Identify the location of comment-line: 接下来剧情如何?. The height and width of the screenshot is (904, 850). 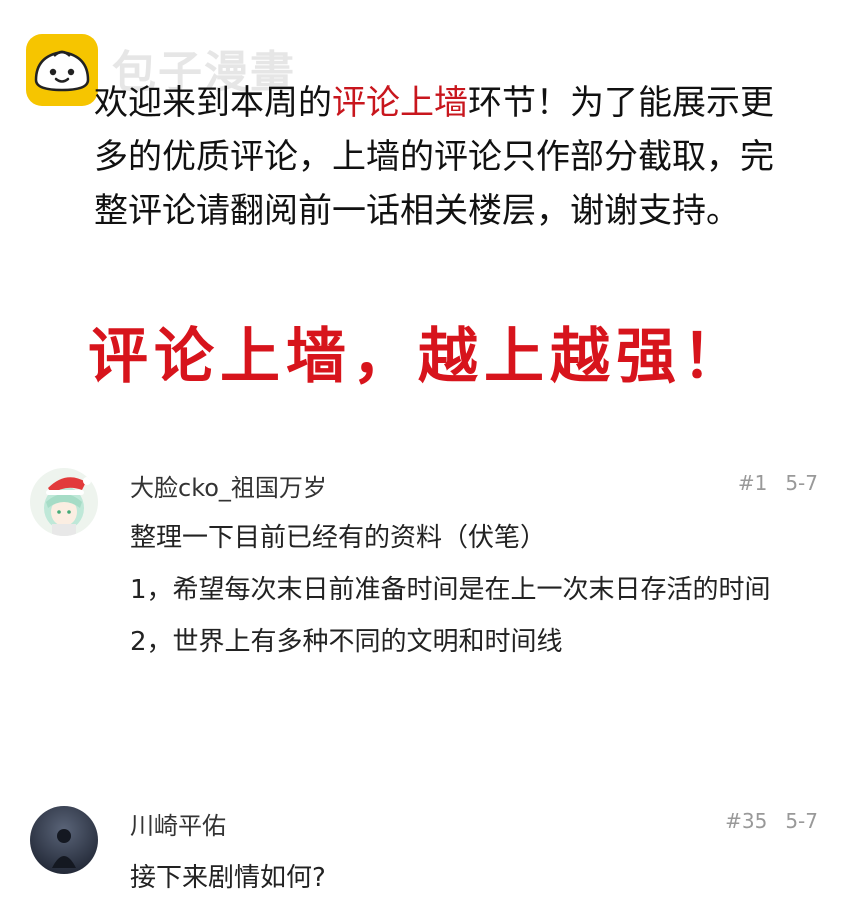
(228, 878).